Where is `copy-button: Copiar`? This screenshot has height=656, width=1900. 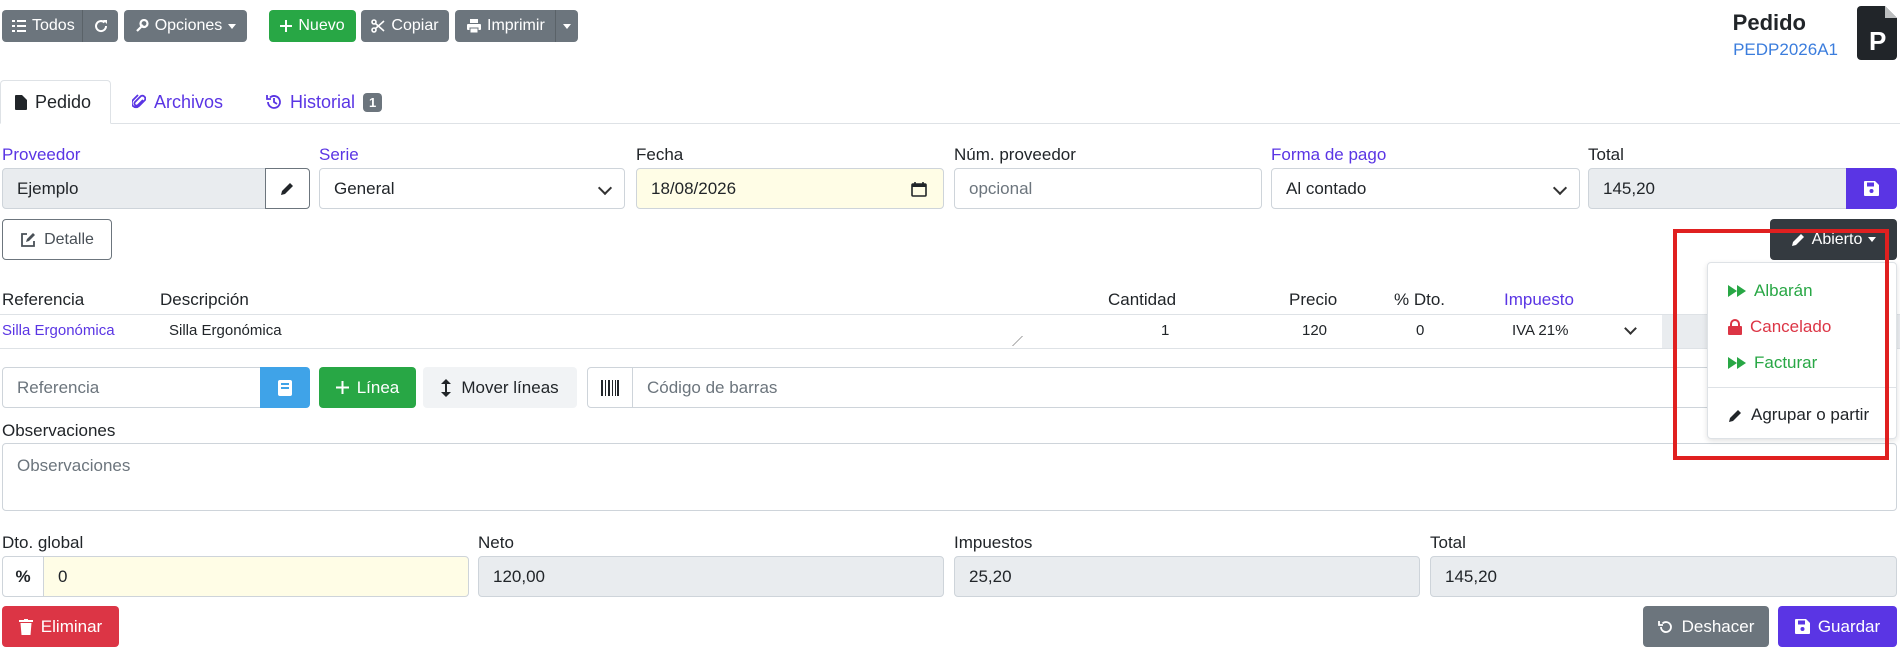 copy-button: Copiar is located at coordinates (405, 26).